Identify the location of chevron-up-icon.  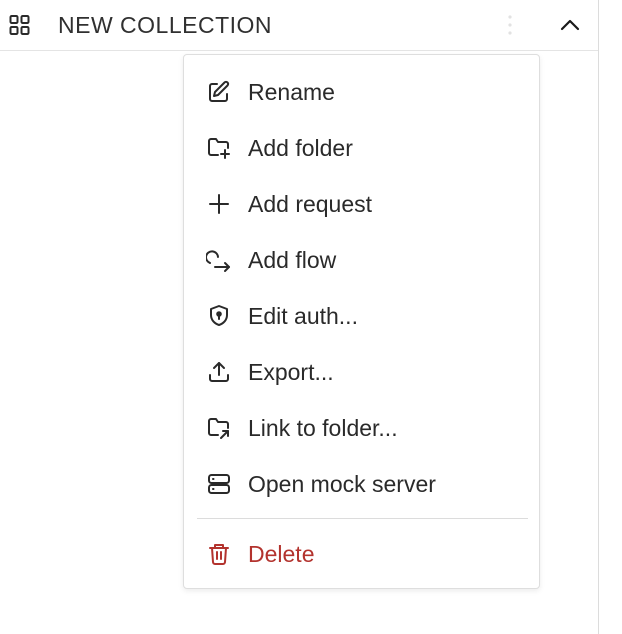
(570, 25).